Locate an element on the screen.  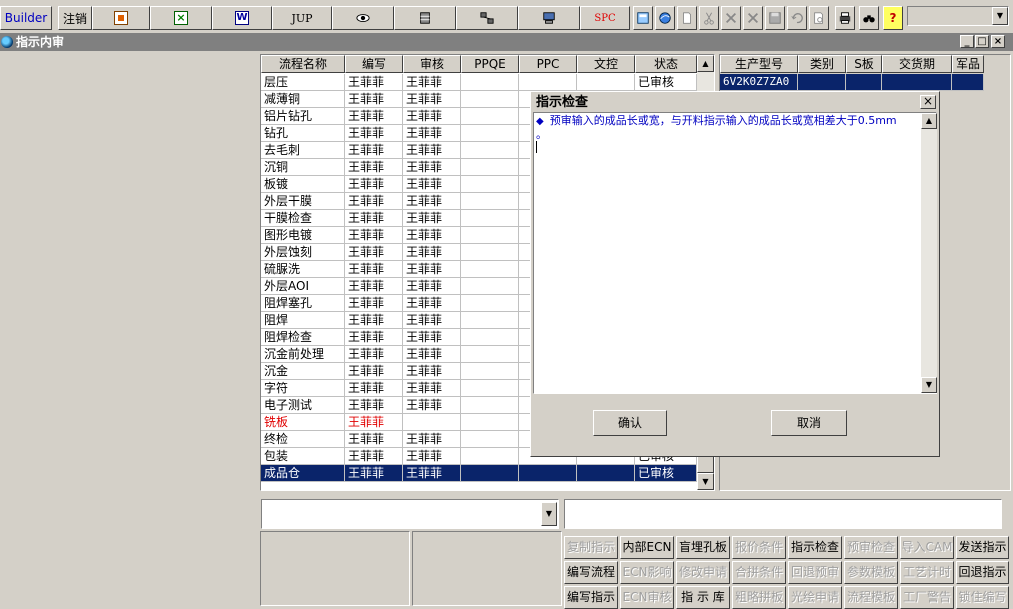
print-preview-button is located at coordinates (819, 18).